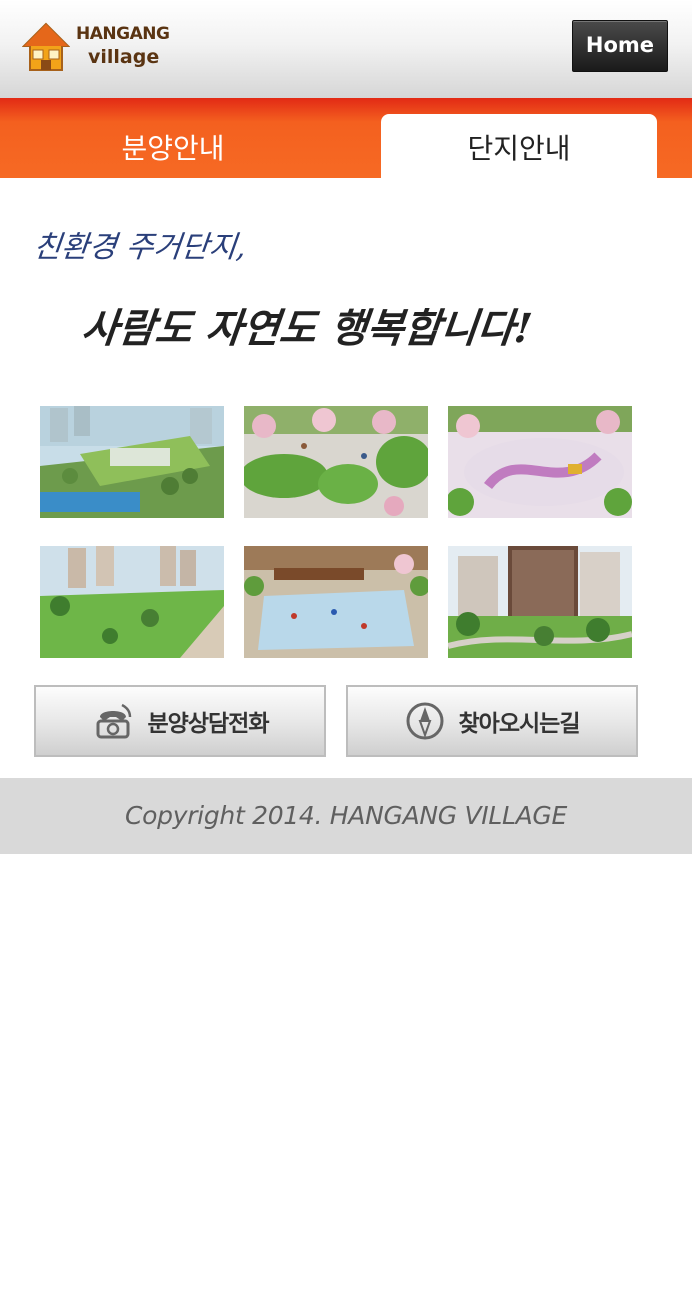  I want to click on directions-button: 찾아오시는길, so click(492, 721).